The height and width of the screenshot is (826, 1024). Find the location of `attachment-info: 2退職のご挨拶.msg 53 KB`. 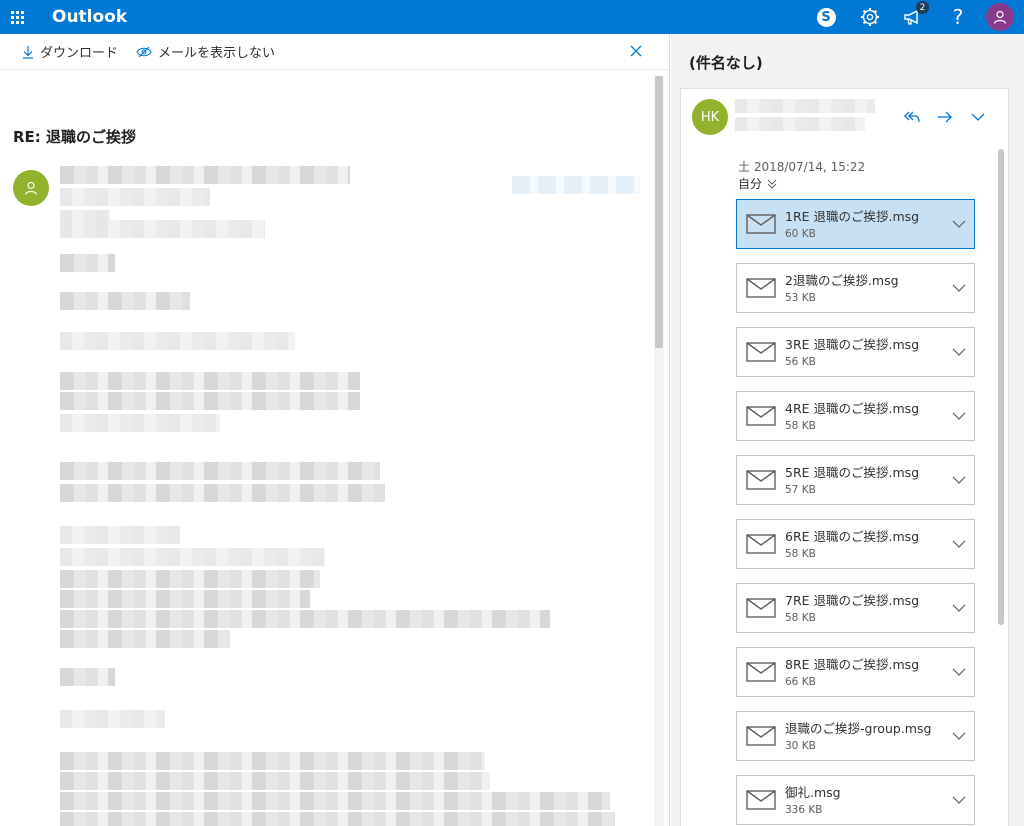

attachment-info: 2退職のご挨拶.msg 53 KB is located at coordinates (864, 288).